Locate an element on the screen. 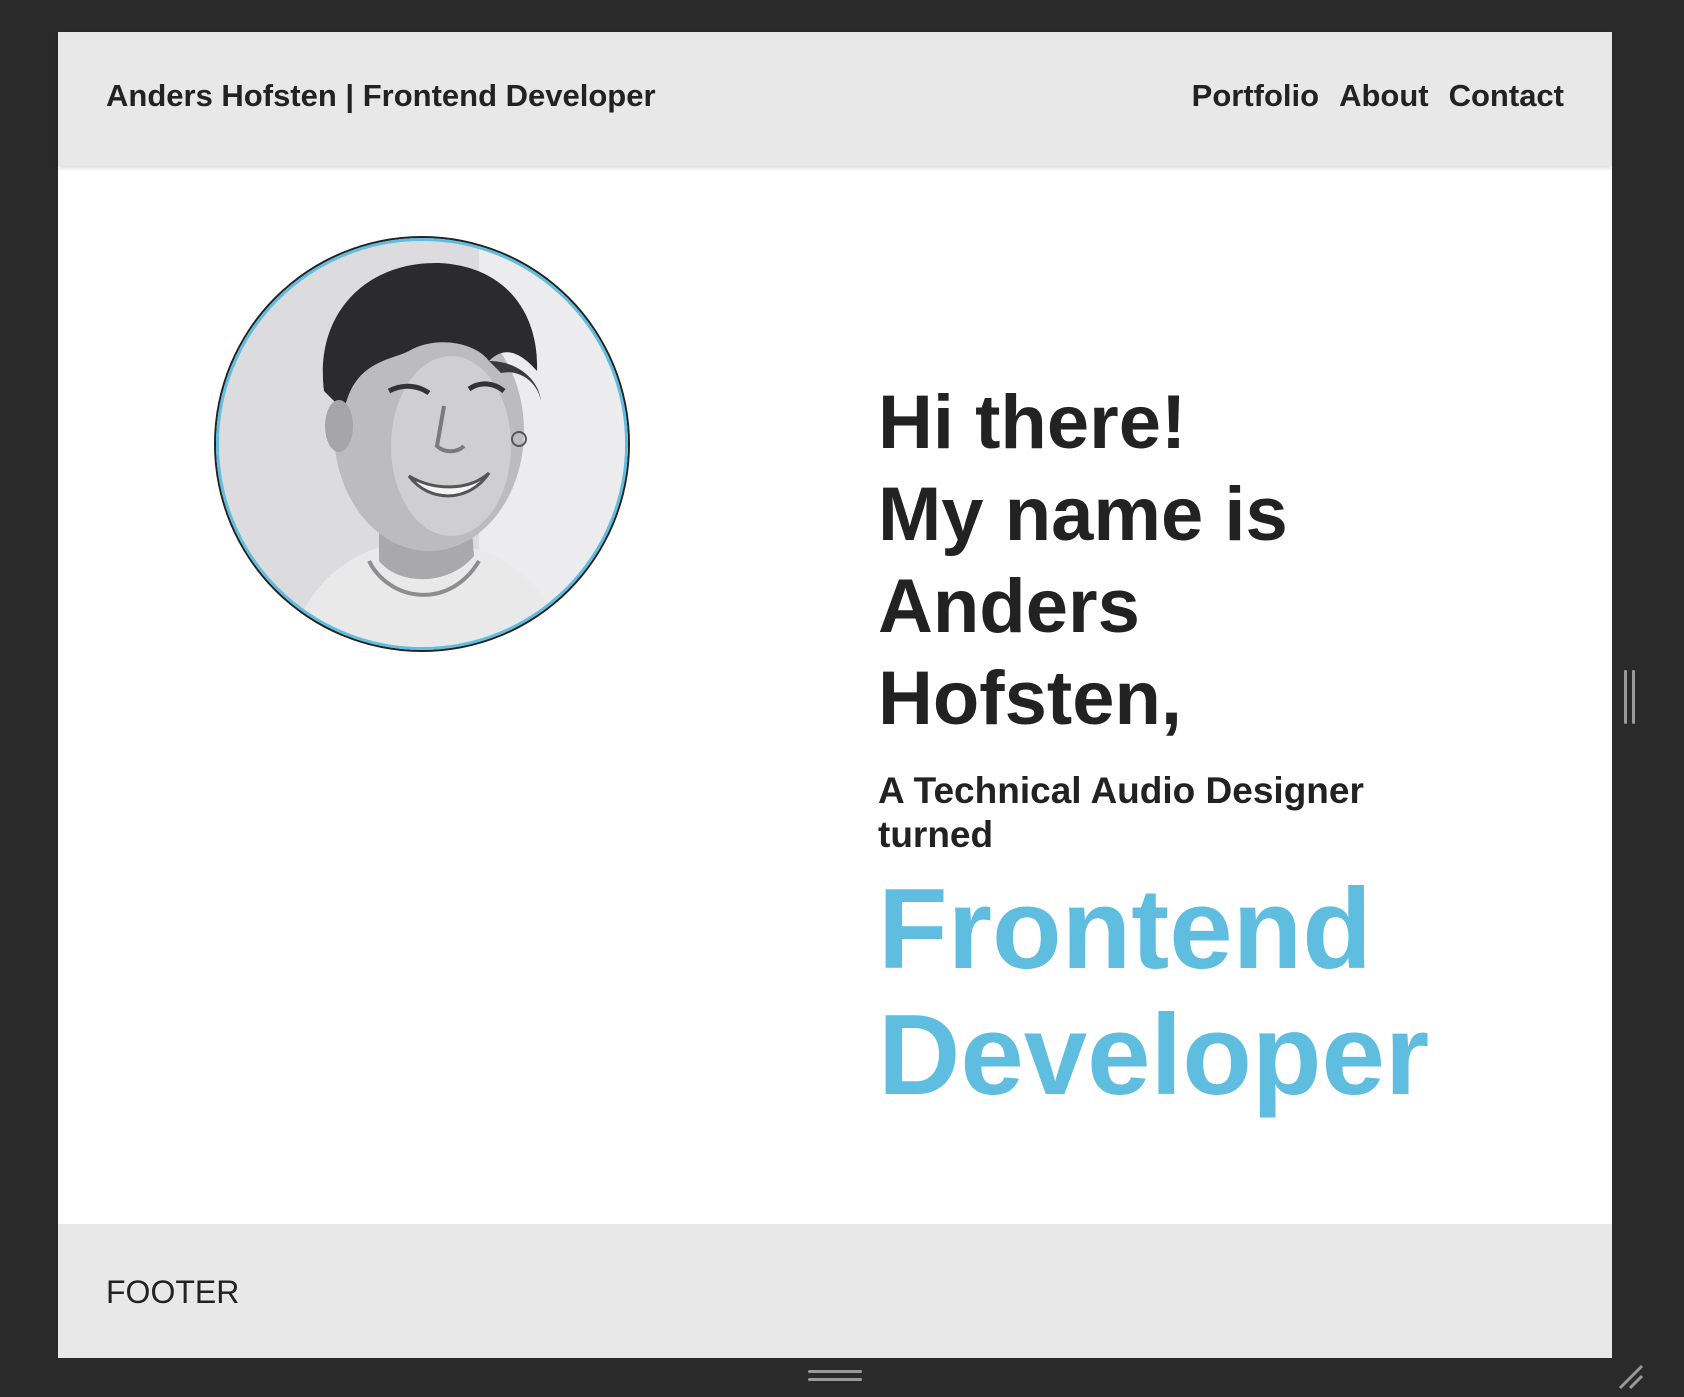 The height and width of the screenshot is (1397, 1684). nav-portfolio: Portfolio is located at coordinates (1255, 96).